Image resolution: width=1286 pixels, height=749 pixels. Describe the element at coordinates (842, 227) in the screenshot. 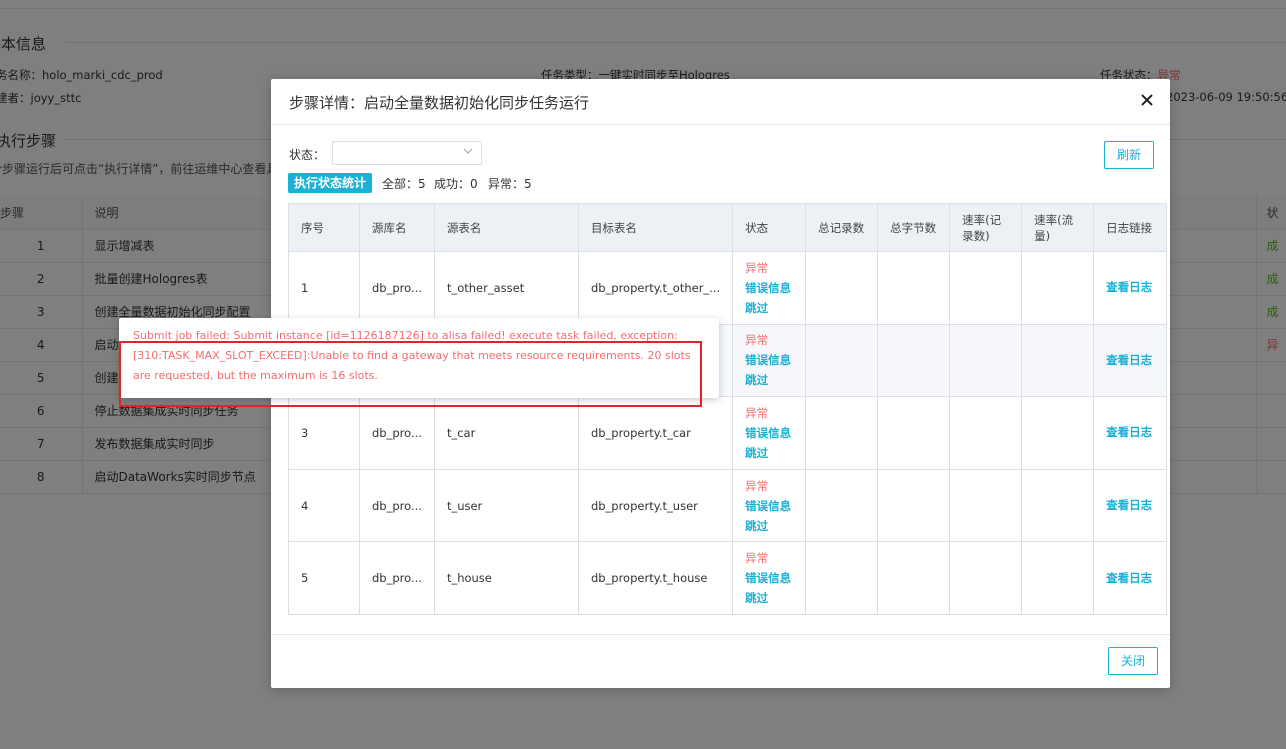

I see `col-header: 总记录数` at that location.